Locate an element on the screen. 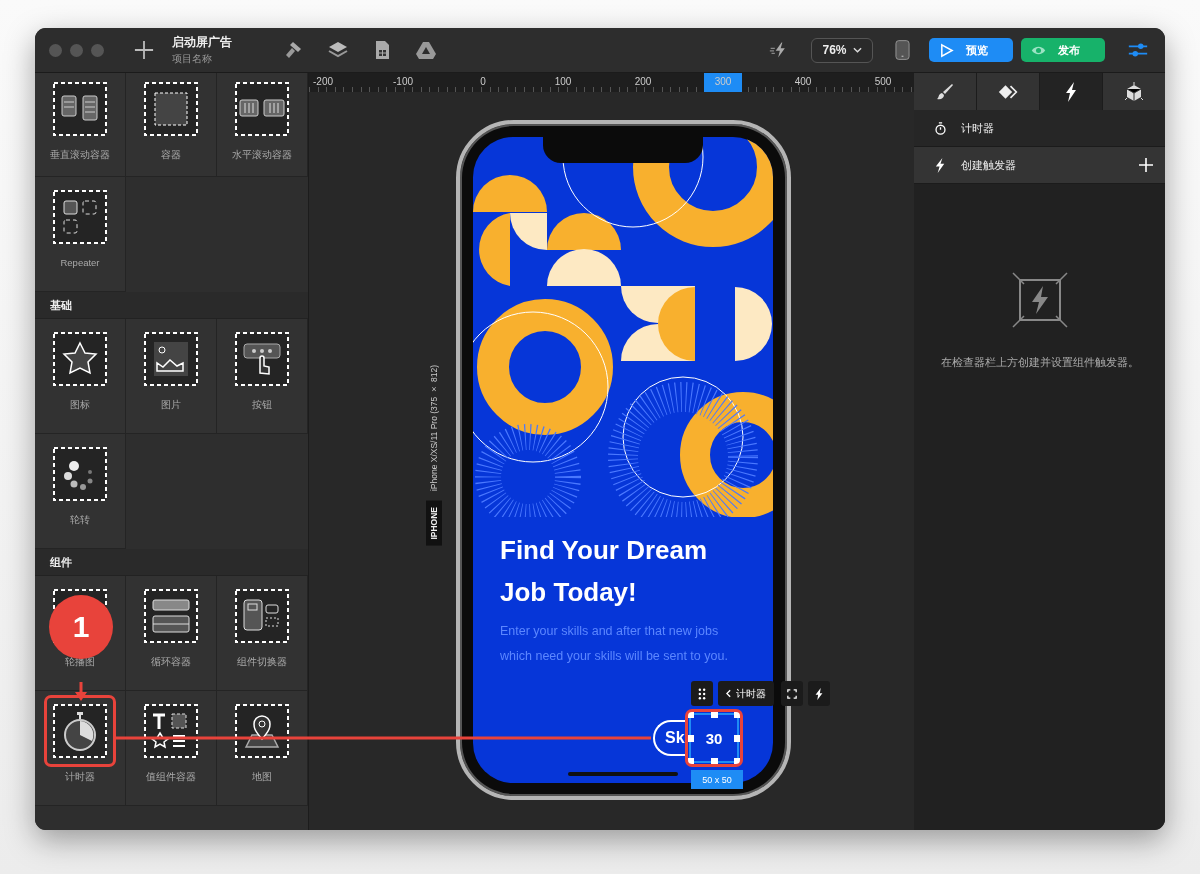  empty-trigger-icon is located at coordinates (1039, 300).